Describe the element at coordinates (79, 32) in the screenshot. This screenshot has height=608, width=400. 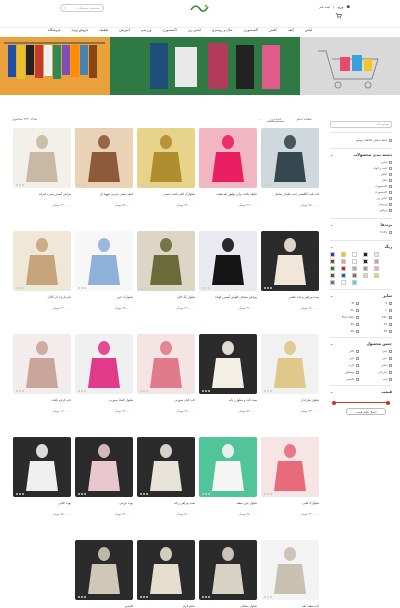
I see `nav-item: فروش ویژه` at that location.